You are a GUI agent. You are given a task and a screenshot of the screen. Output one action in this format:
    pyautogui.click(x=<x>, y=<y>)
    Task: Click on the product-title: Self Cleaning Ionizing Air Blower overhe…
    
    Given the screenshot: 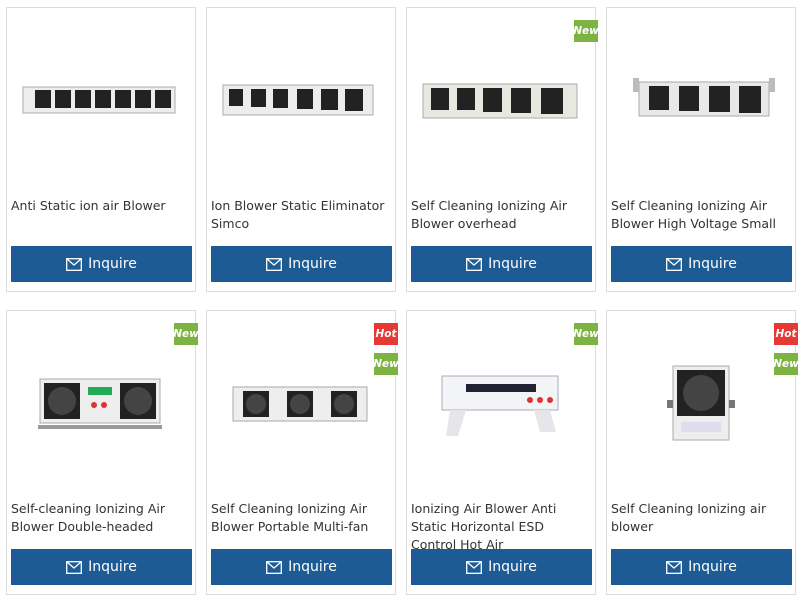 What is the action you would take?
    pyautogui.click(x=502, y=215)
    